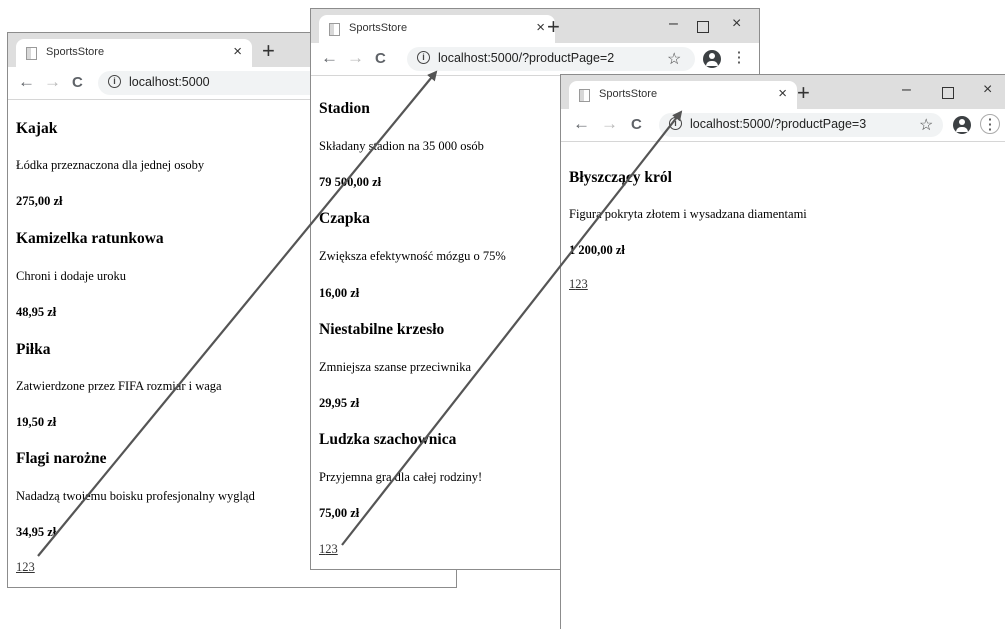  I want to click on product-desc-wrap: Łódka przeznaczona dla jednej osoby, so click(110, 165).